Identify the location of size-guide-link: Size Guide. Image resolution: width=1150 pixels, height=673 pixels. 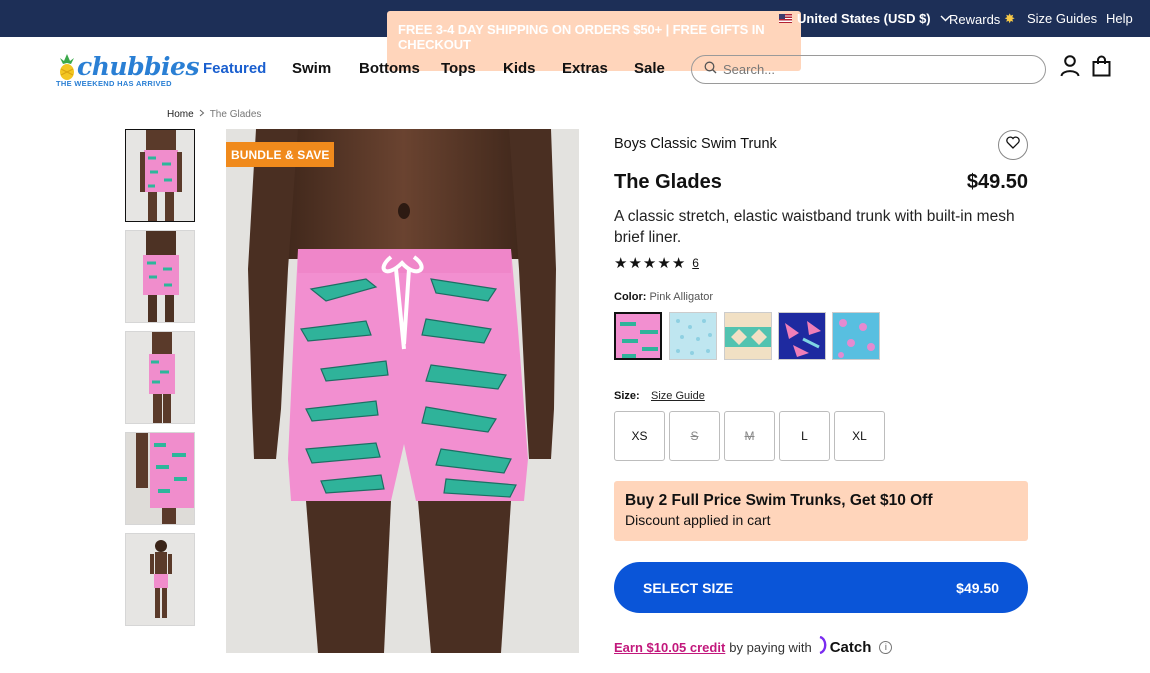
(678, 396).